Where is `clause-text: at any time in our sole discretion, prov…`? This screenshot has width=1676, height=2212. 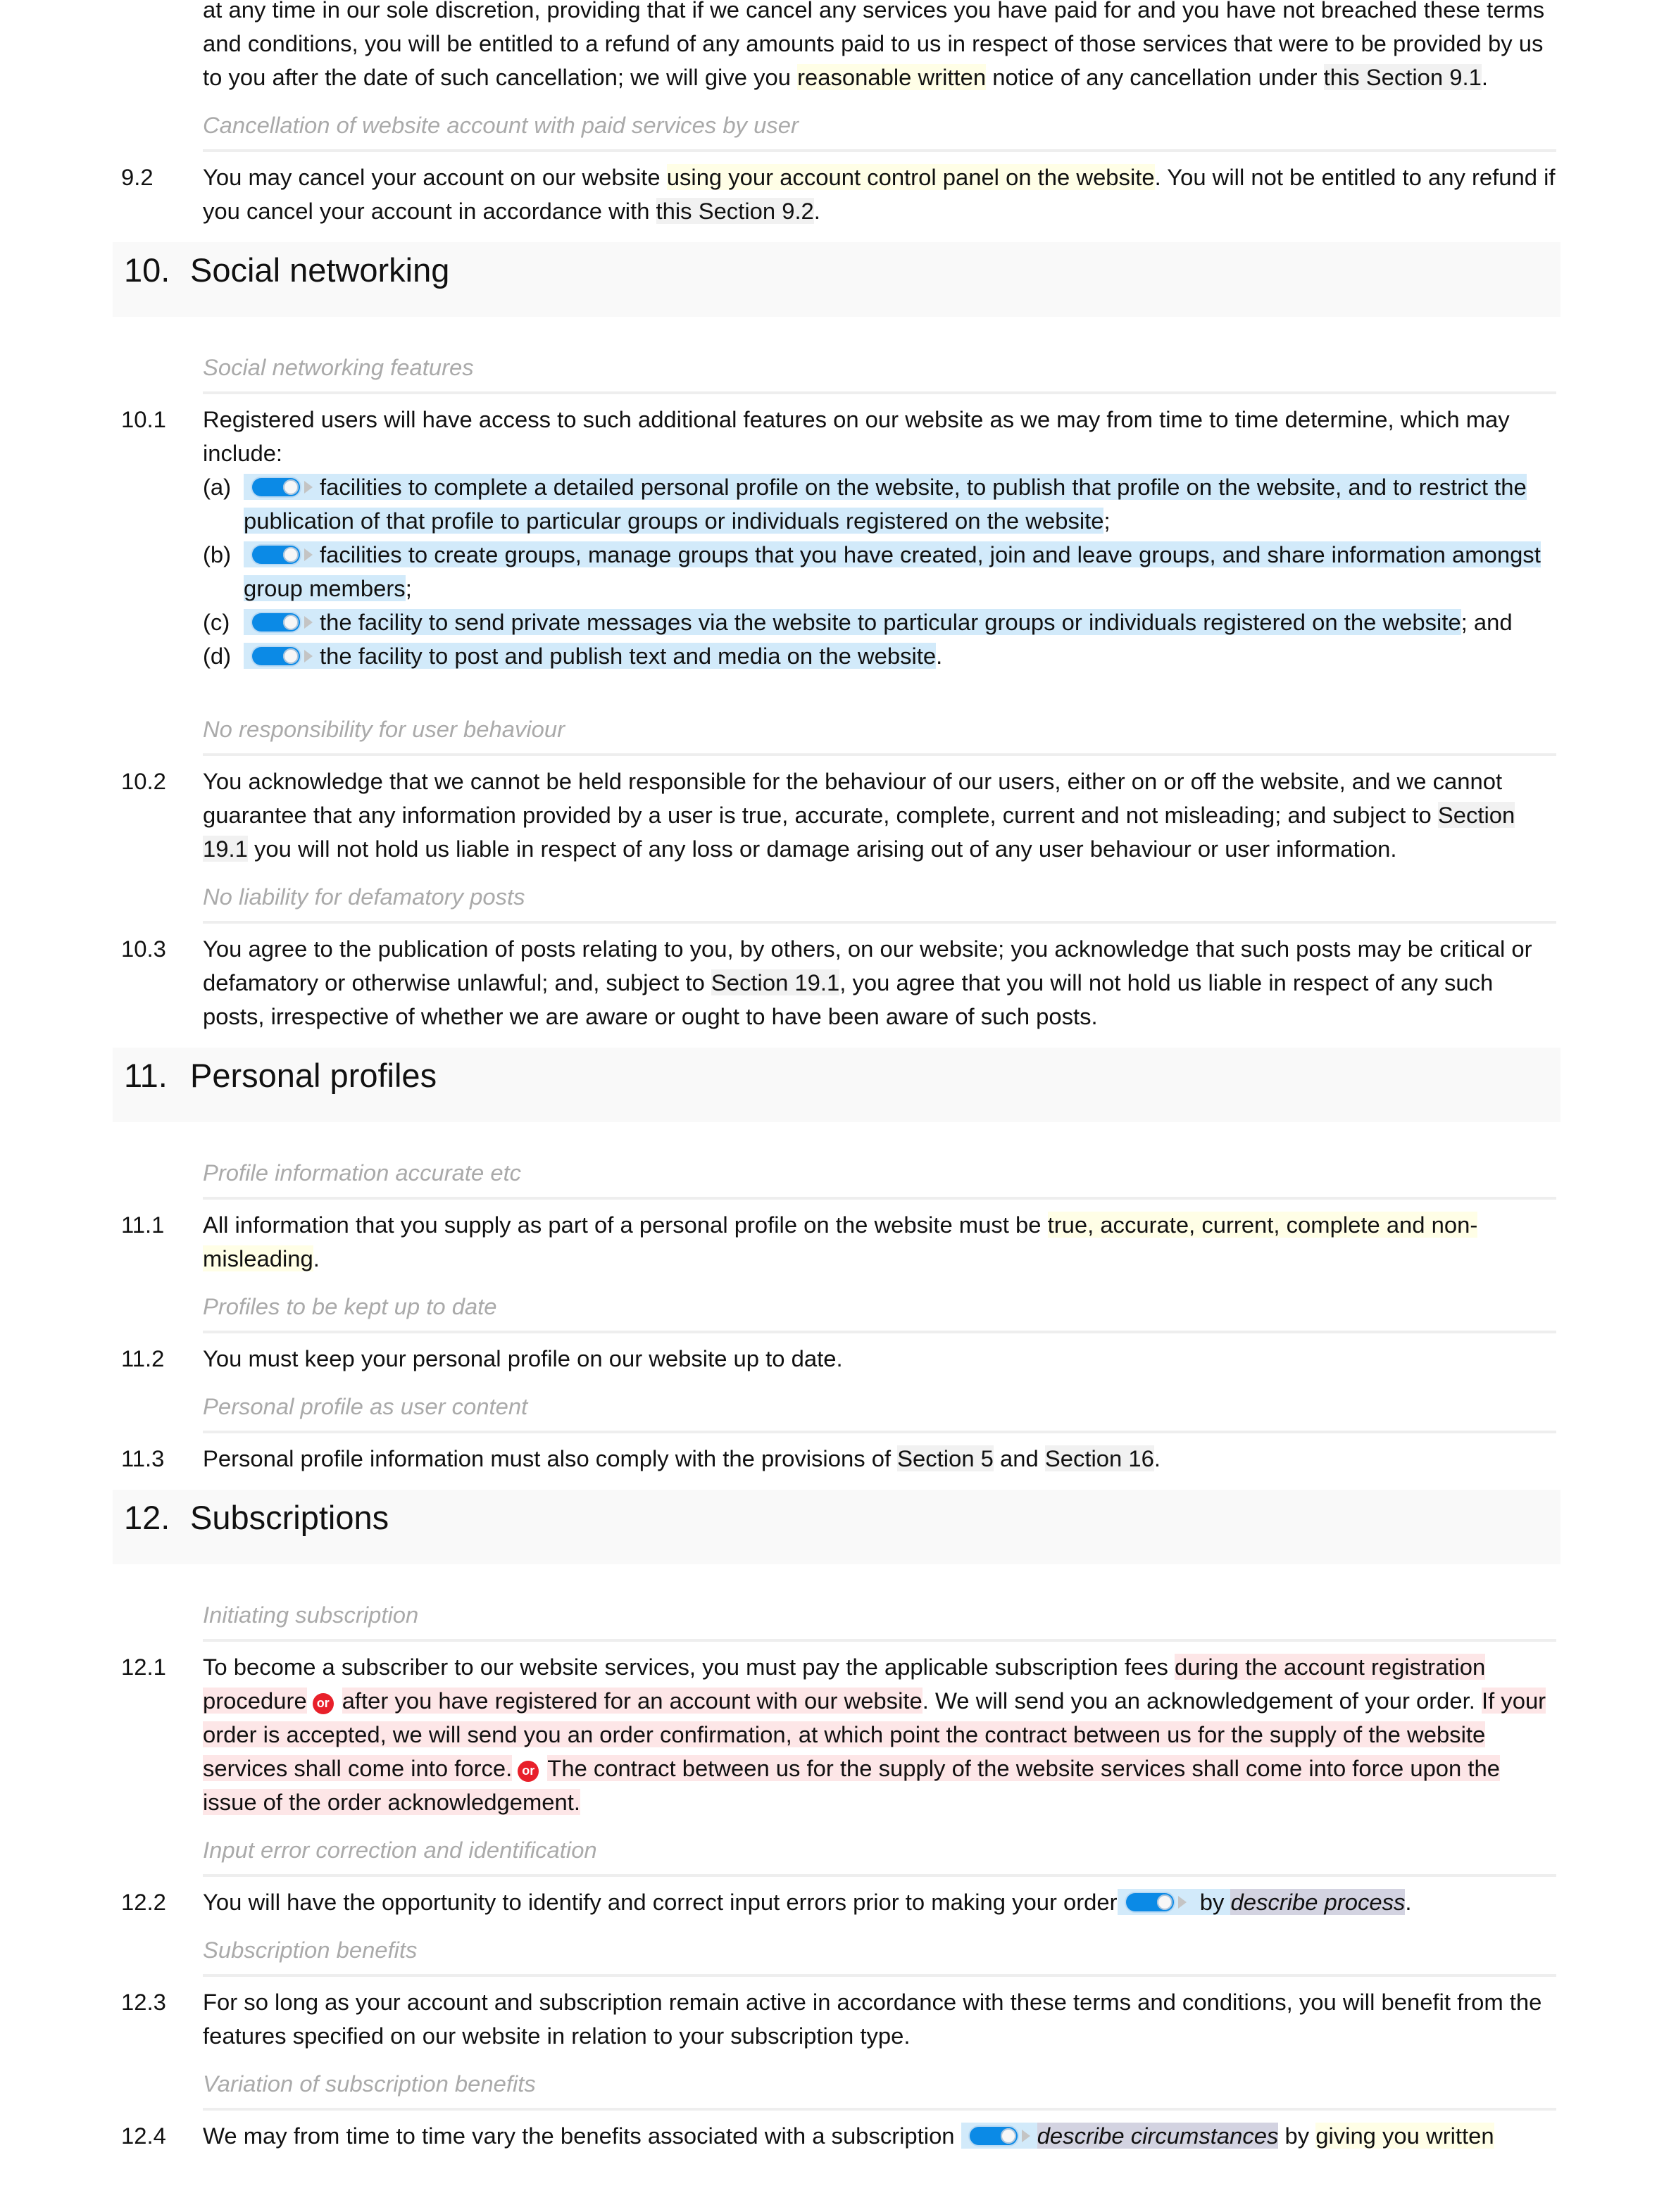 clause-text: at any time in our sole discretion, prov… is located at coordinates (874, 45).